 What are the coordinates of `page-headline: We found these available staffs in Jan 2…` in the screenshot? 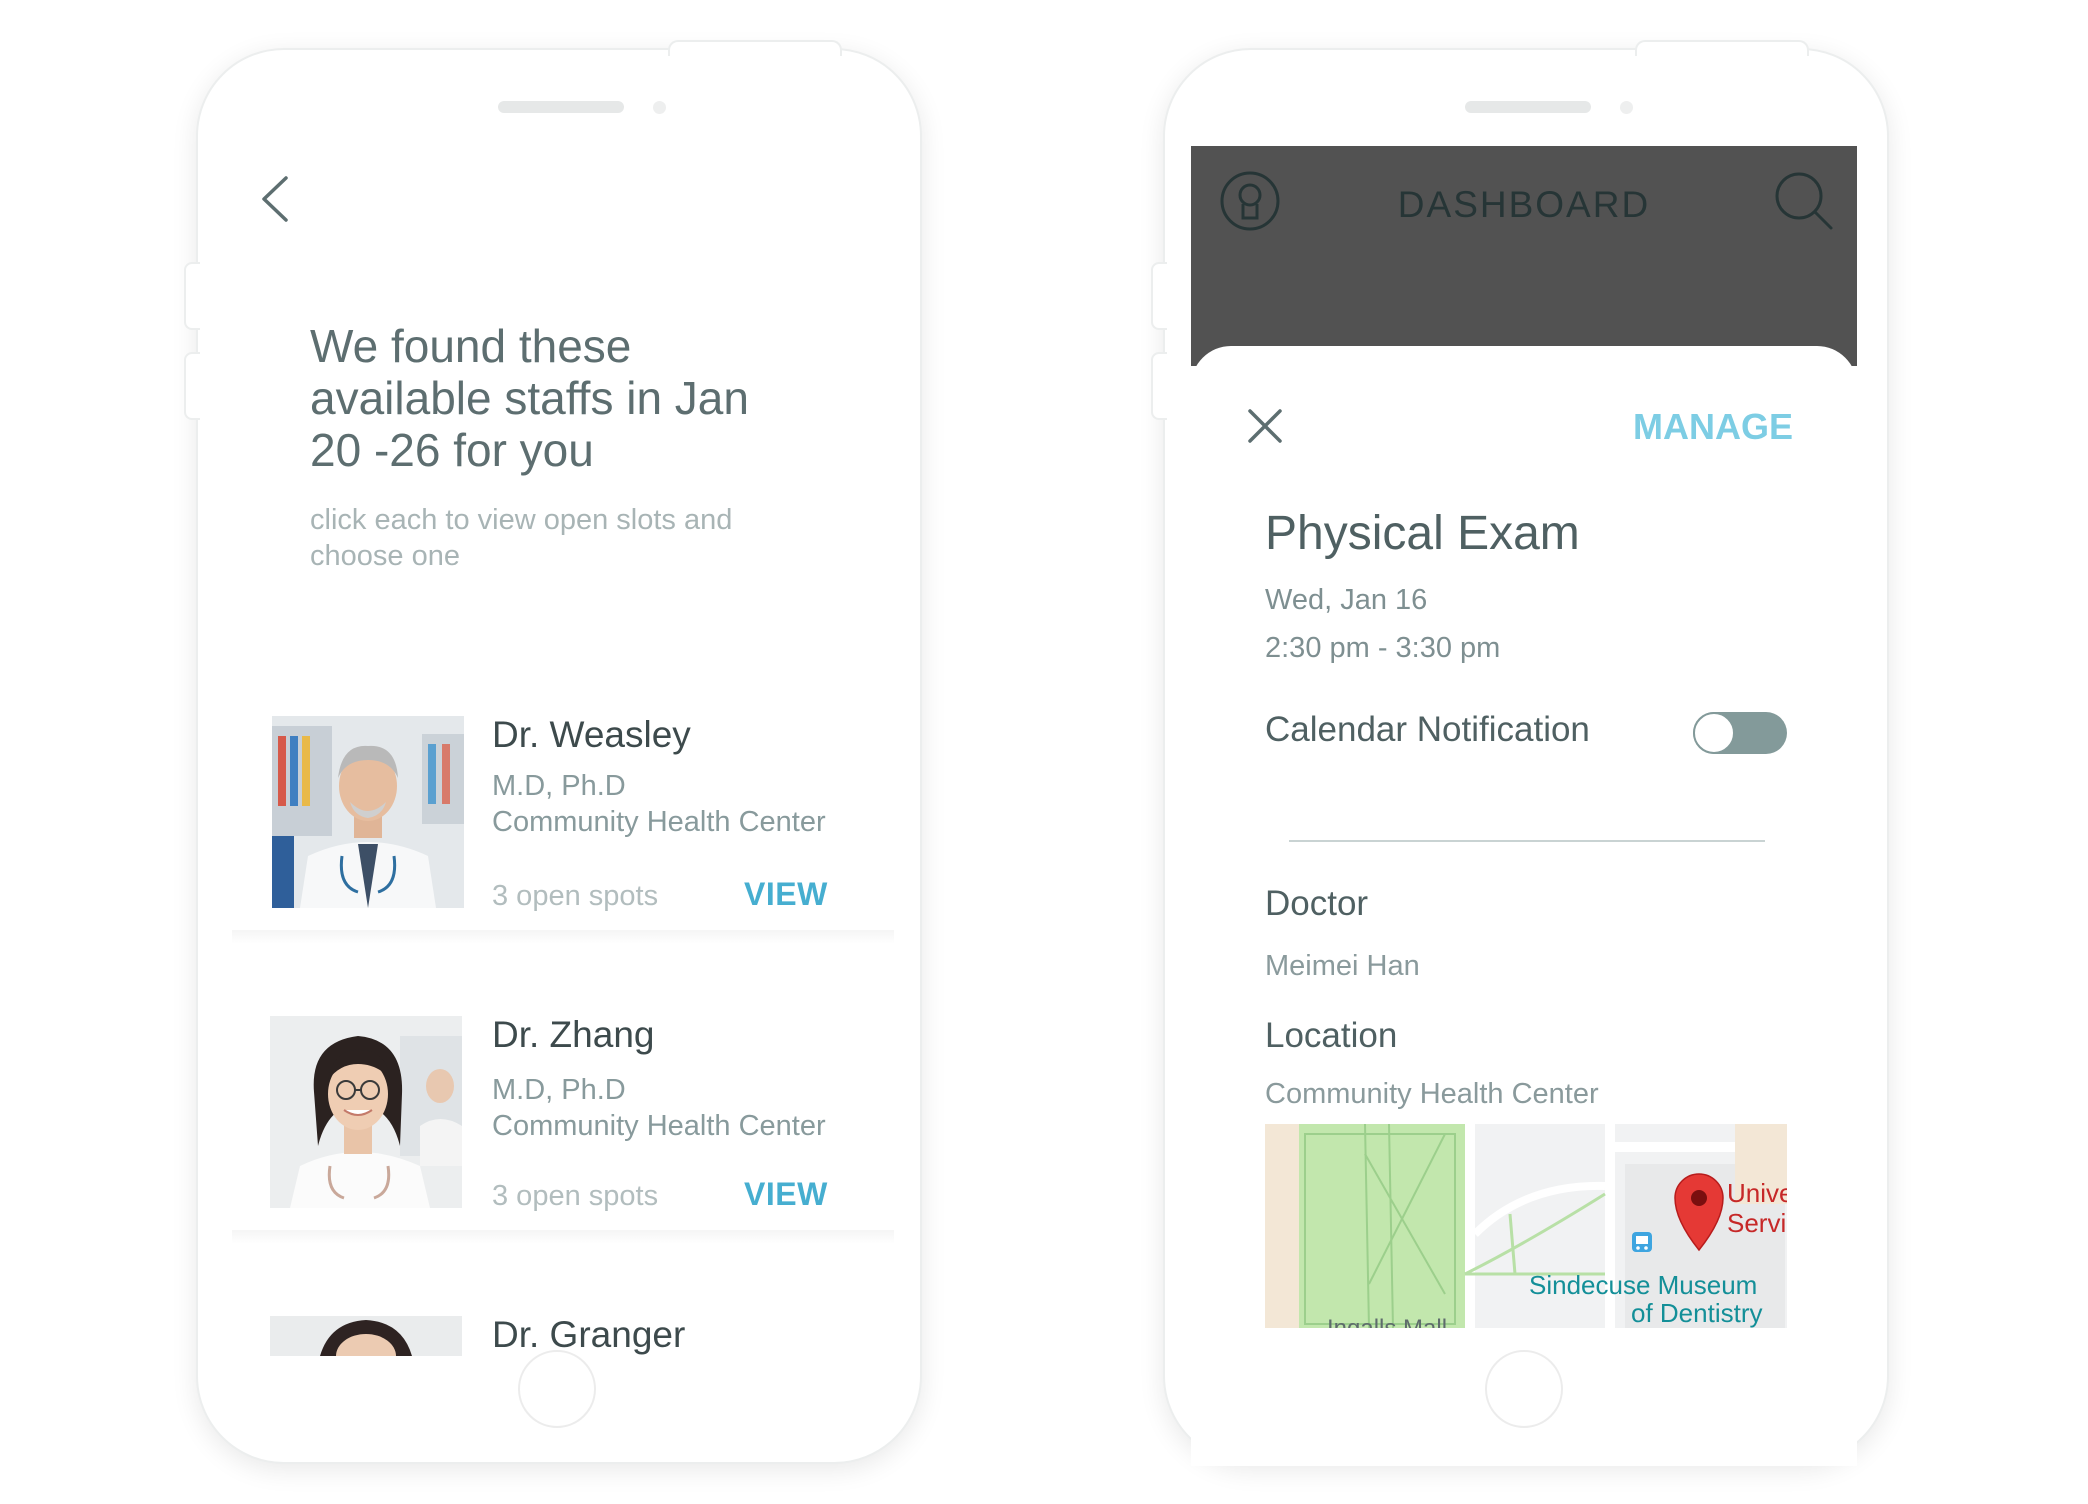 It's located at (529, 398).